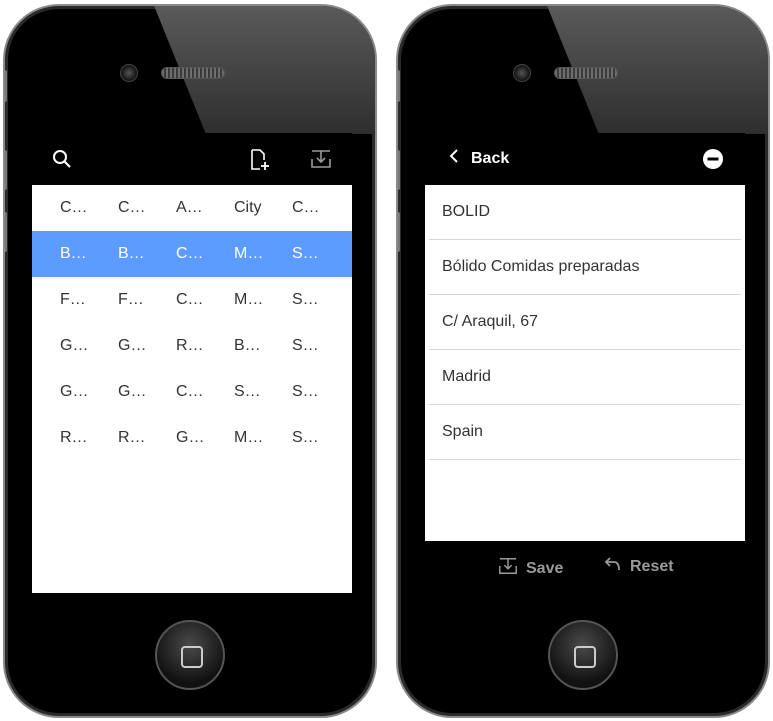 The height and width of the screenshot is (721, 773). Describe the element at coordinates (652, 566) in the screenshot. I see `reset-label: Reset` at that location.